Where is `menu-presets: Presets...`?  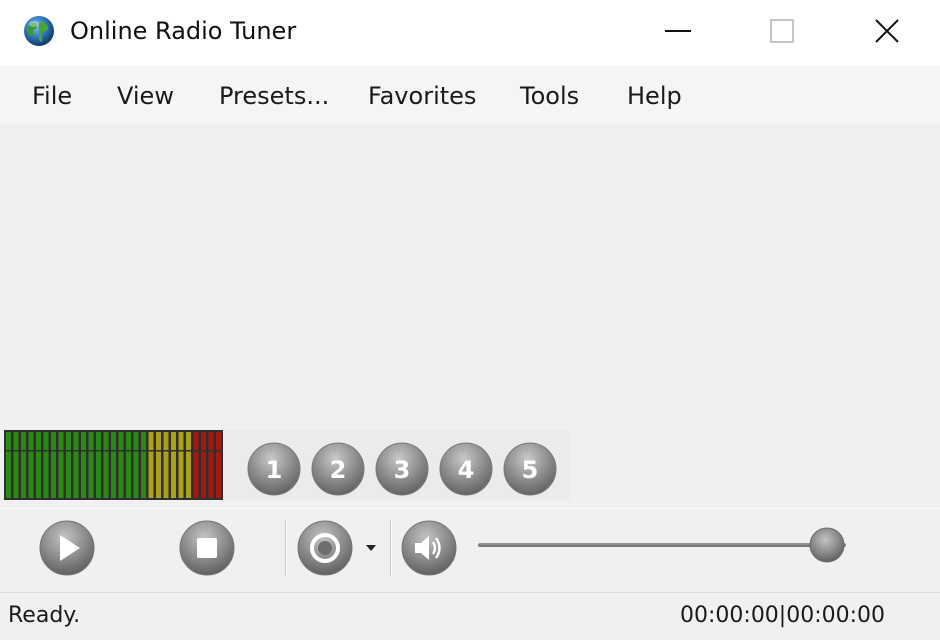 menu-presets: Presets... is located at coordinates (274, 96).